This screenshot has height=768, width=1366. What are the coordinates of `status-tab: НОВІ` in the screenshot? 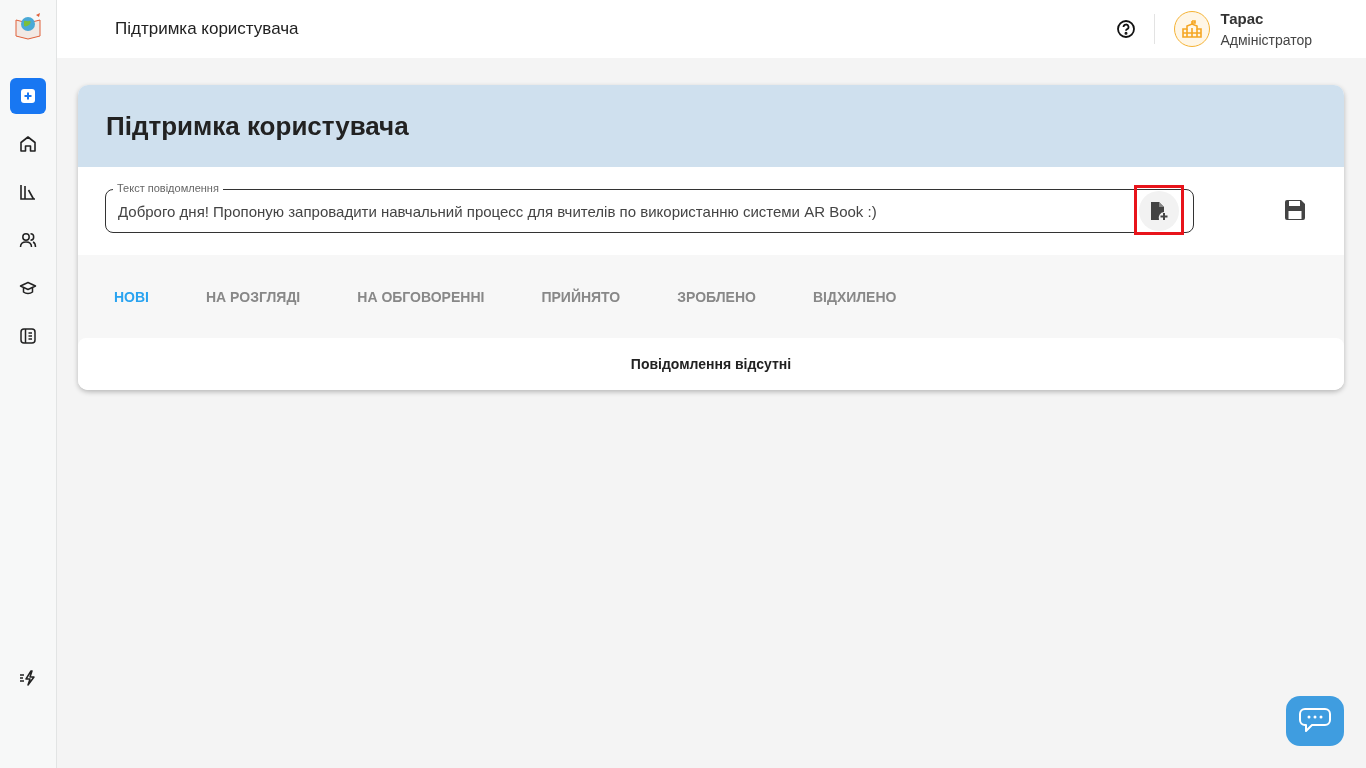 It's located at (131, 296).